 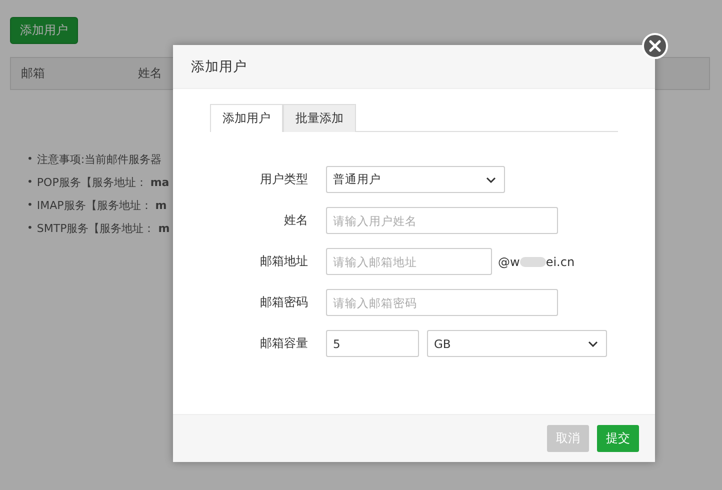 I want to click on column-header: 姓名, so click(x=150, y=73).